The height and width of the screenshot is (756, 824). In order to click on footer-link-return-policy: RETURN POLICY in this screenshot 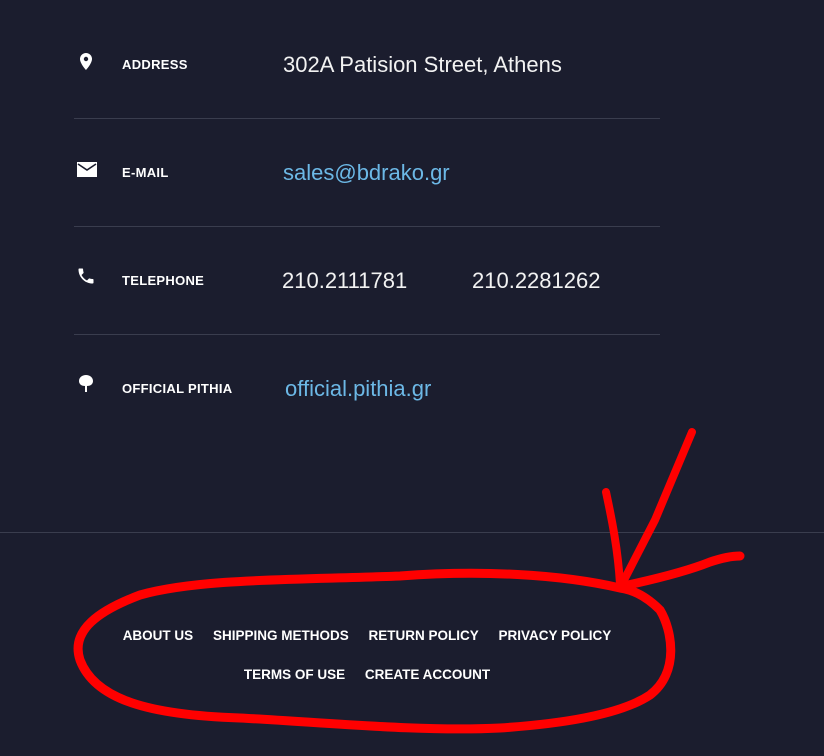, I will do `click(423, 635)`.